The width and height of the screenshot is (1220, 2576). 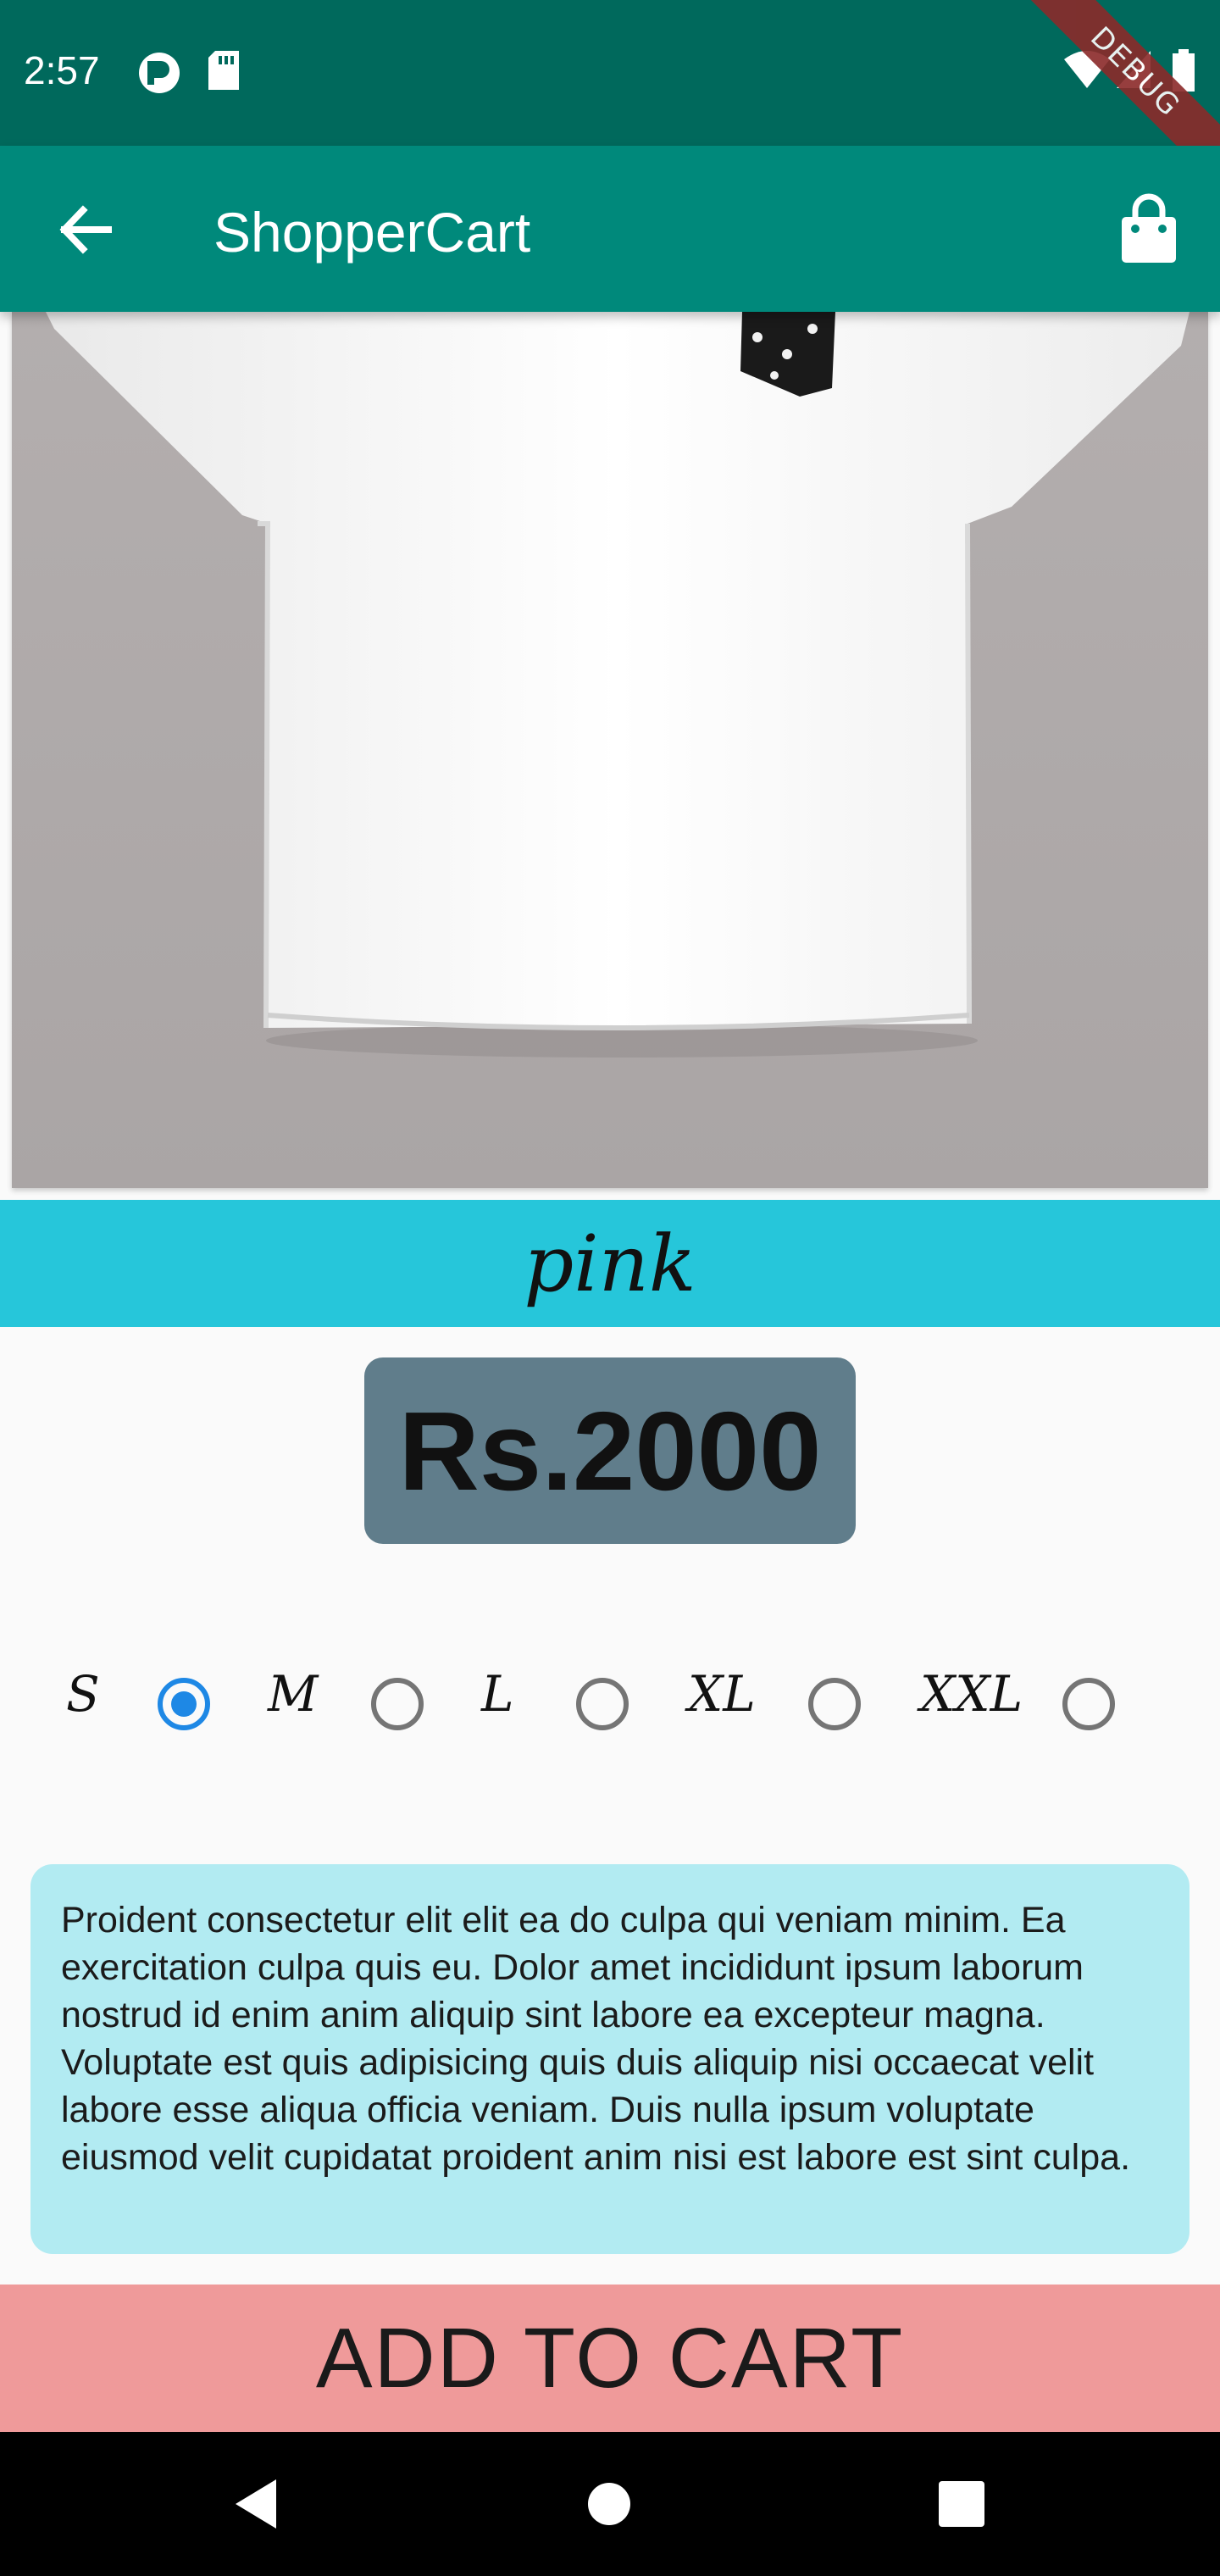 I want to click on add-to-cart-label: ADD TO CART, so click(x=610, y=2358).